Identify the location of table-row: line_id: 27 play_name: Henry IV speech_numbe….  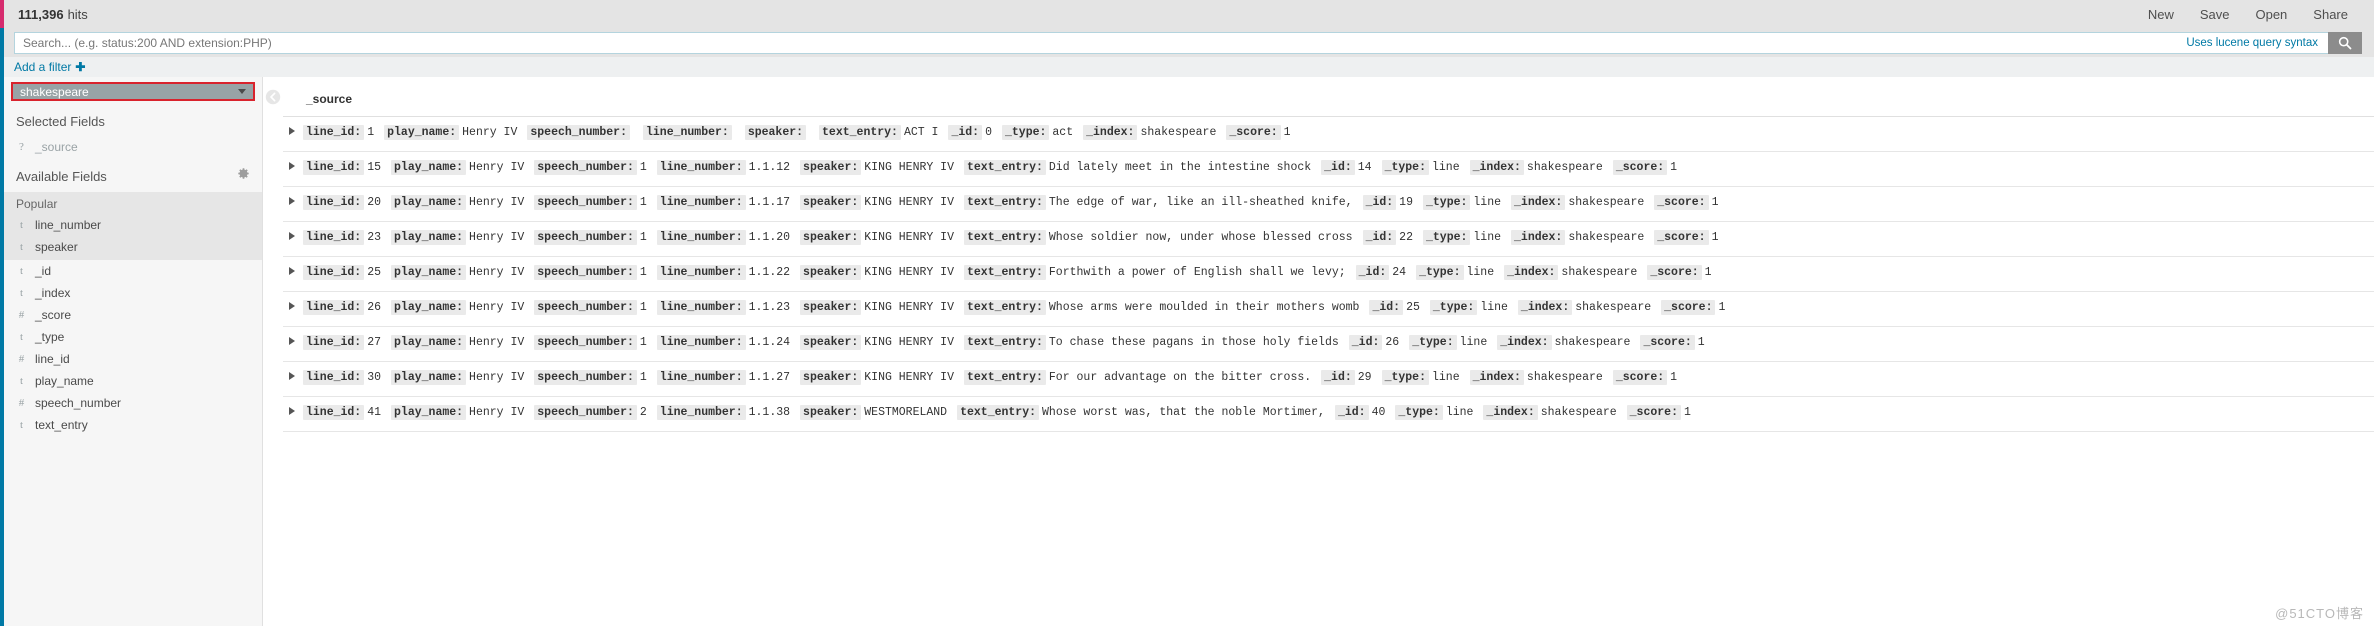
(1328, 344).